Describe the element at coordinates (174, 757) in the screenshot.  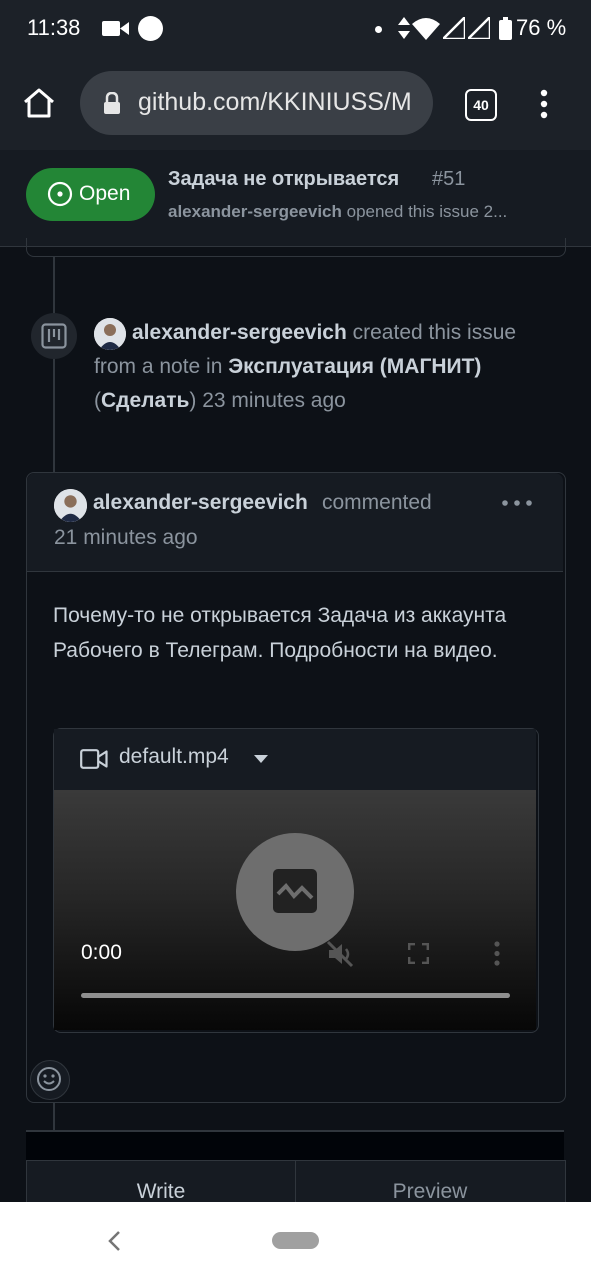
I see `video-file-name: default.mp4` at that location.